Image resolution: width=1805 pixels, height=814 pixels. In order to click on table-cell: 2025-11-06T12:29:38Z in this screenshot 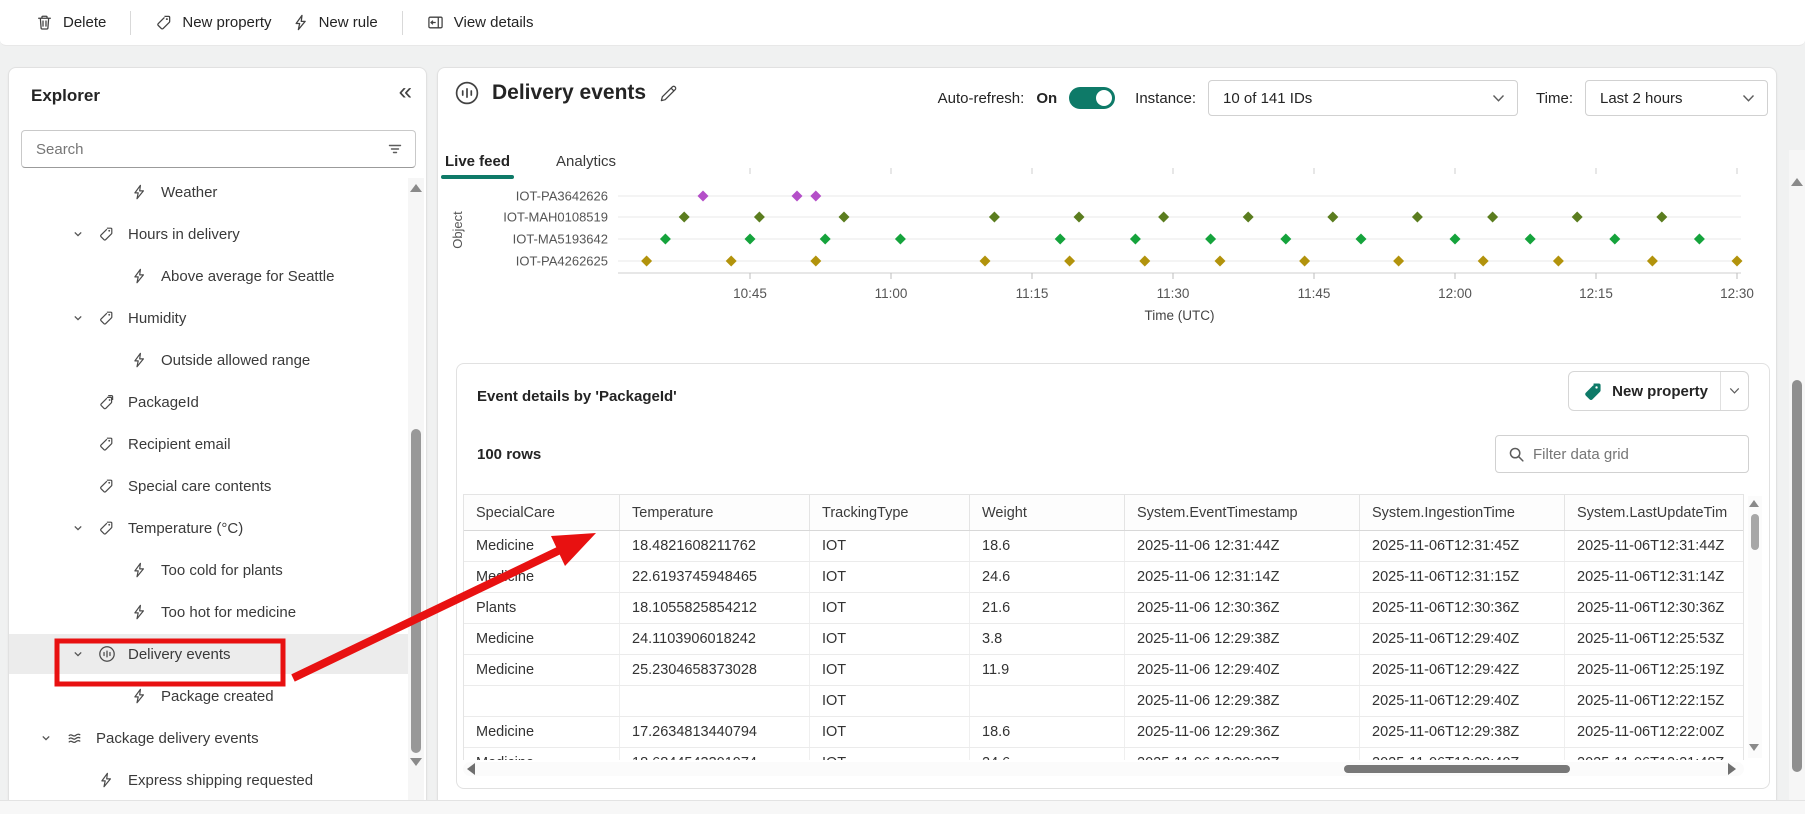, I will do `click(1462, 732)`.